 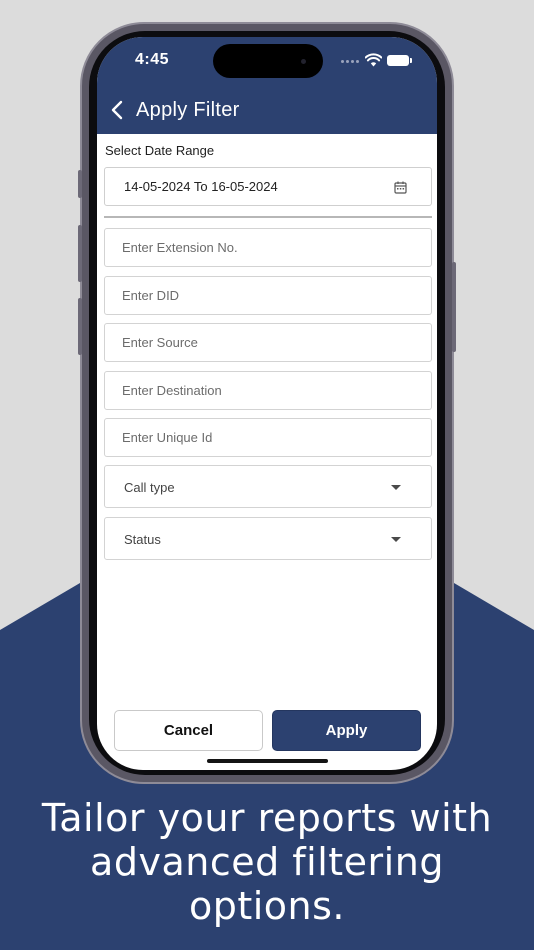 I want to click on call-type-label: Call type, so click(x=149, y=487).